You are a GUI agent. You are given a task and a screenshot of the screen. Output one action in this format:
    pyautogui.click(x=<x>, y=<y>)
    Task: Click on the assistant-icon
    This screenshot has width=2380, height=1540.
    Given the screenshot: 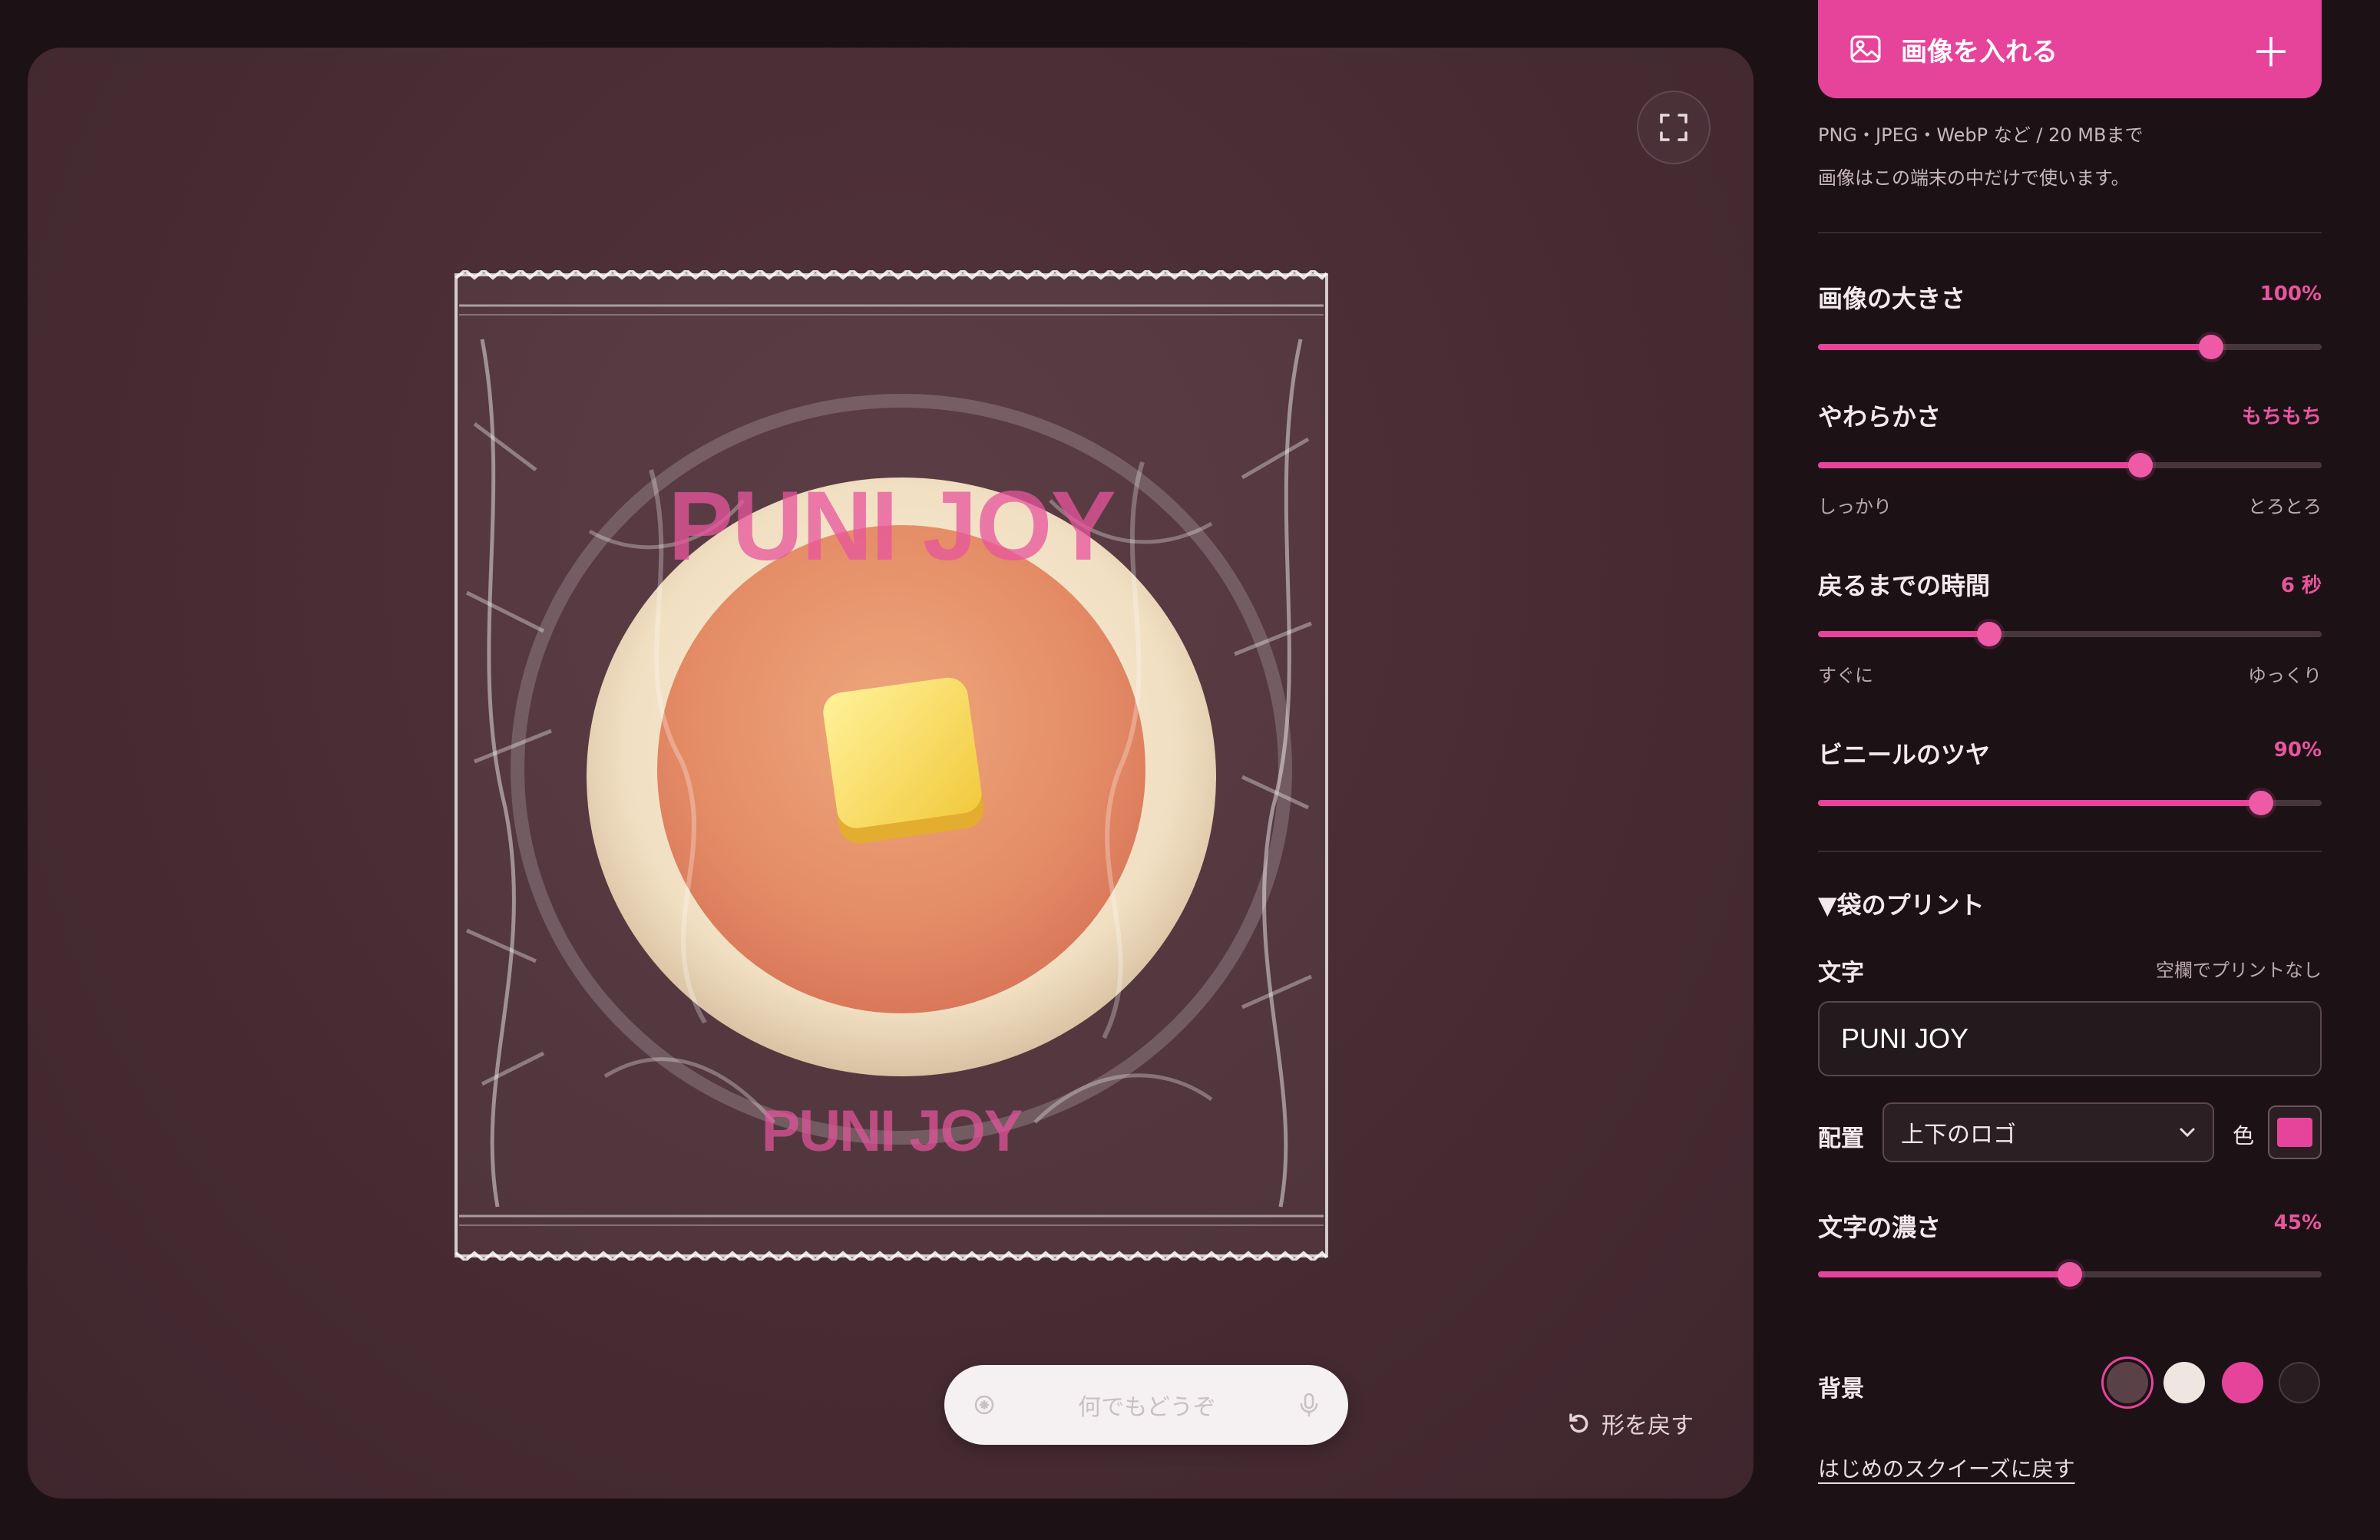 What is the action you would take?
    pyautogui.click(x=984, y=1405)
    